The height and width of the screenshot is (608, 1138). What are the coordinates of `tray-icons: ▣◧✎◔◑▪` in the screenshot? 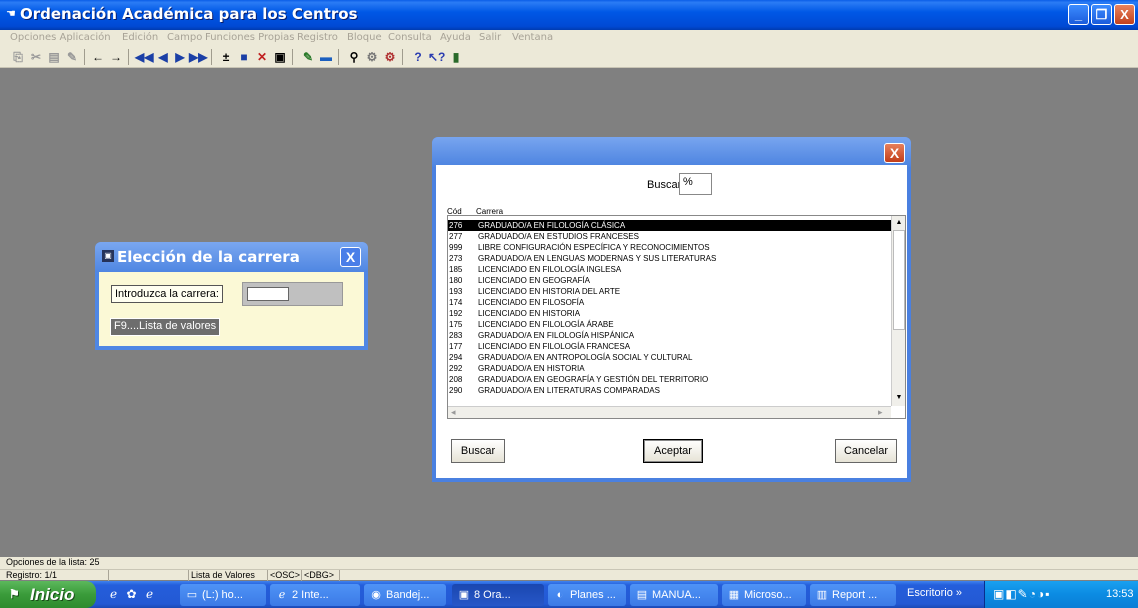 It's located at (1021, 594).